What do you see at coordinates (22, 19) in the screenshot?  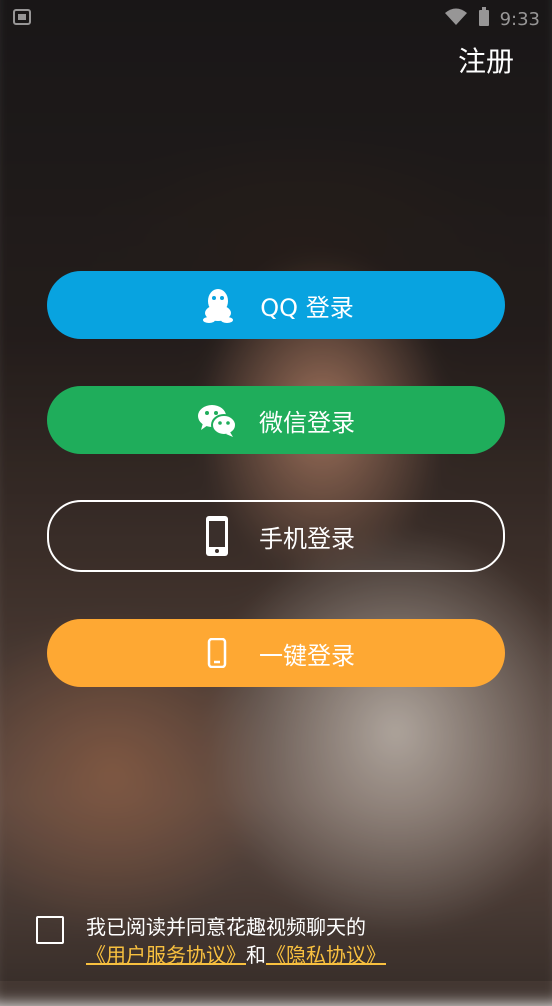 I see `notification-icon` at bounding box center [22, 19].